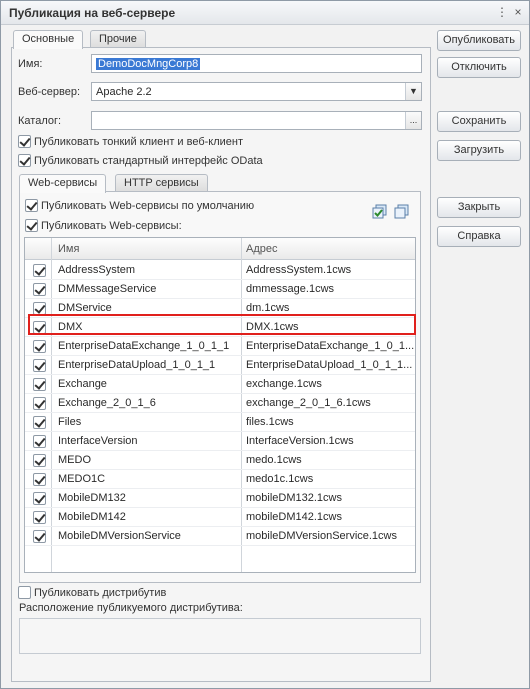 This screenshot has height=689, width=530. Describe the element at coordinates (31, 205) in the screenshot. I see `ws-default-checkbox` at that location.